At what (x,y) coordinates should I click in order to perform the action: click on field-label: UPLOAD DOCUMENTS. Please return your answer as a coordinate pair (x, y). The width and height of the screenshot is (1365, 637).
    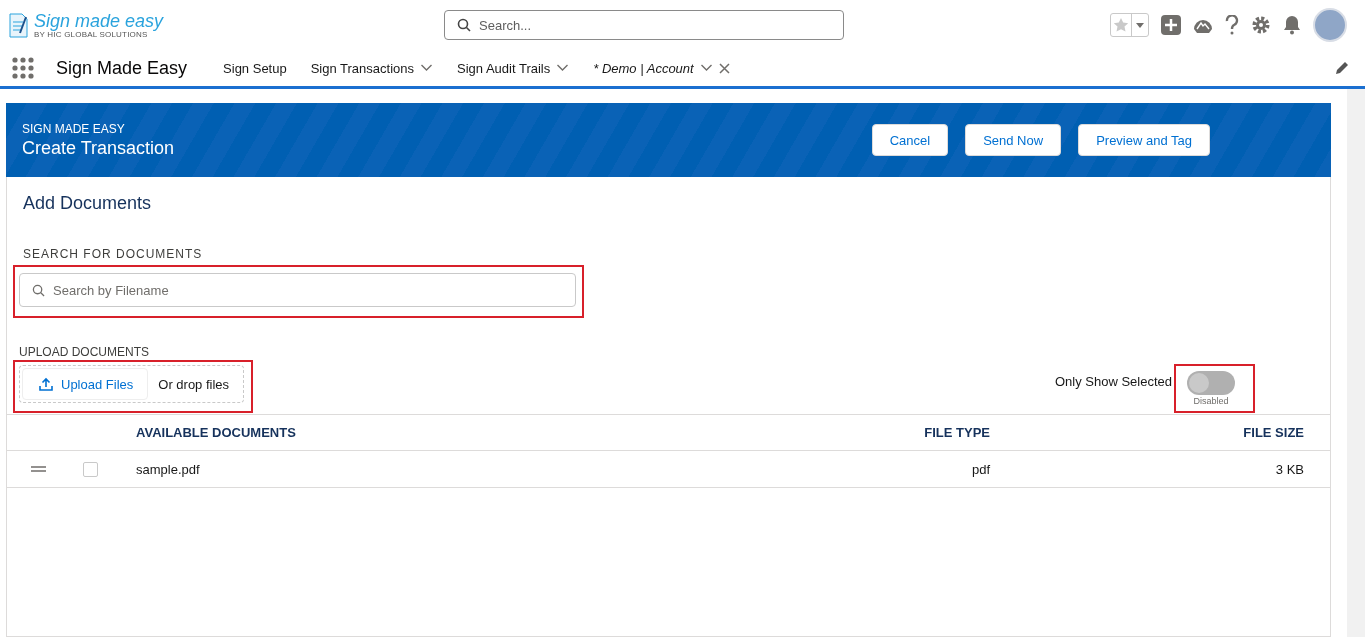
    Looking at the image, I should click on (84, 352).